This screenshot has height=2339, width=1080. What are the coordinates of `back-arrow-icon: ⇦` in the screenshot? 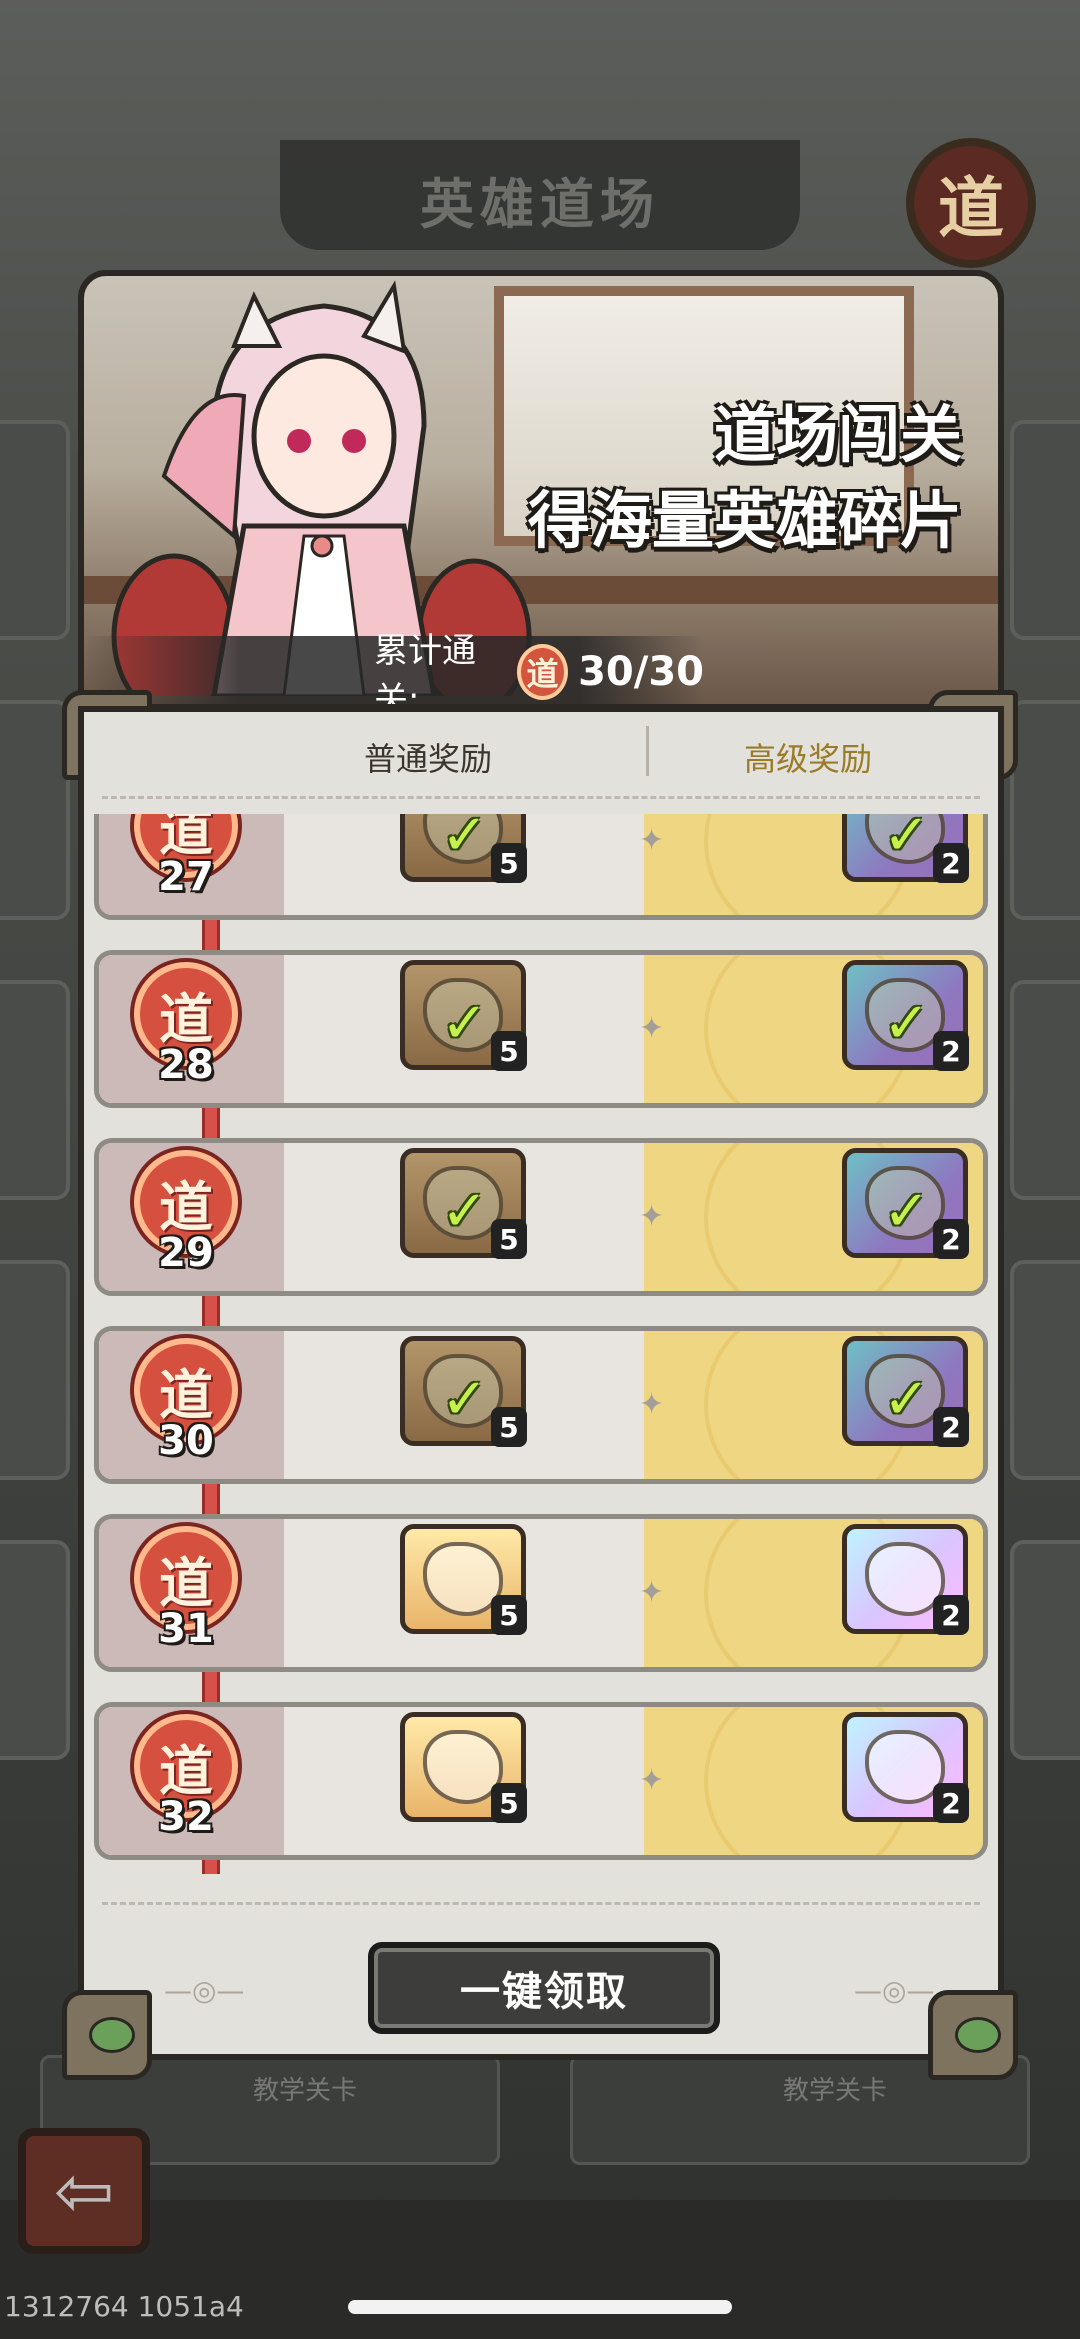 It's located at (84, 2191).